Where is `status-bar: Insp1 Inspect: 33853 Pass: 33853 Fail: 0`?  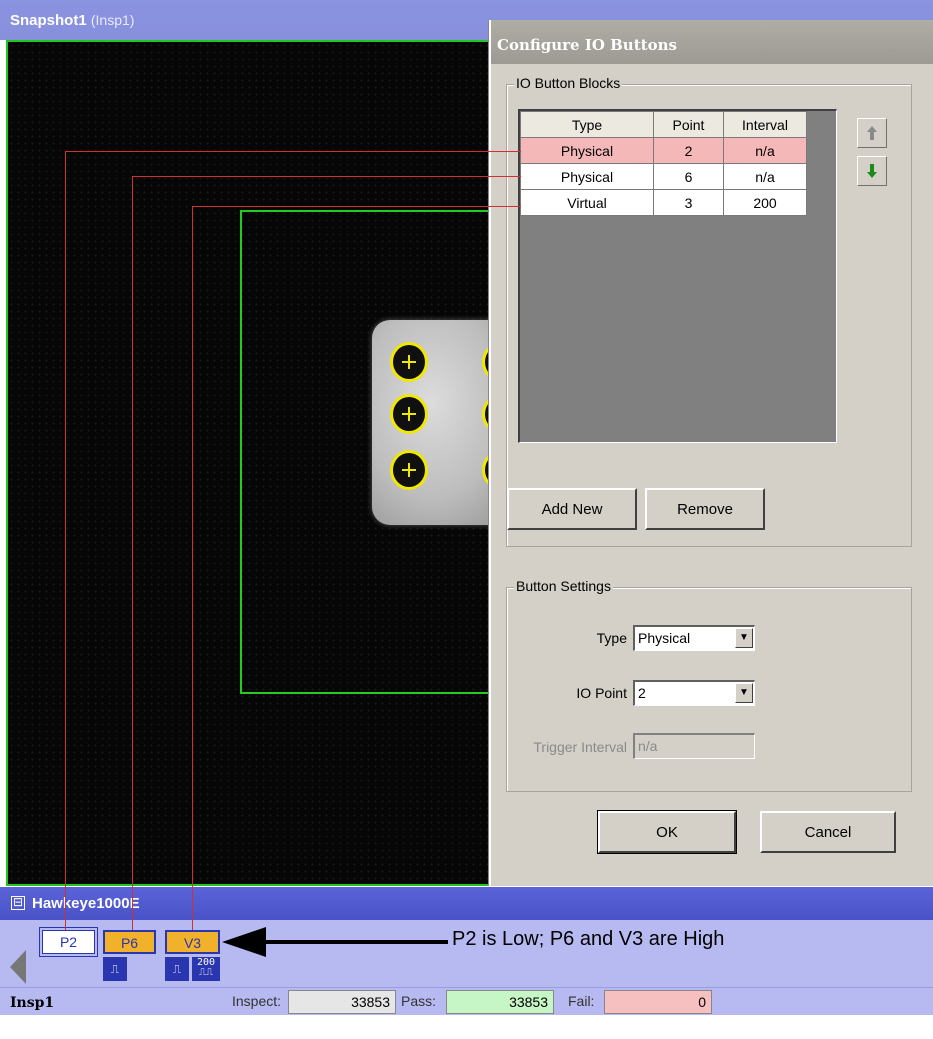 status-bar: Insp1 Inspect: 33853 Pass: 33853 Fail: 0 is located at coordinates (466, 1001).